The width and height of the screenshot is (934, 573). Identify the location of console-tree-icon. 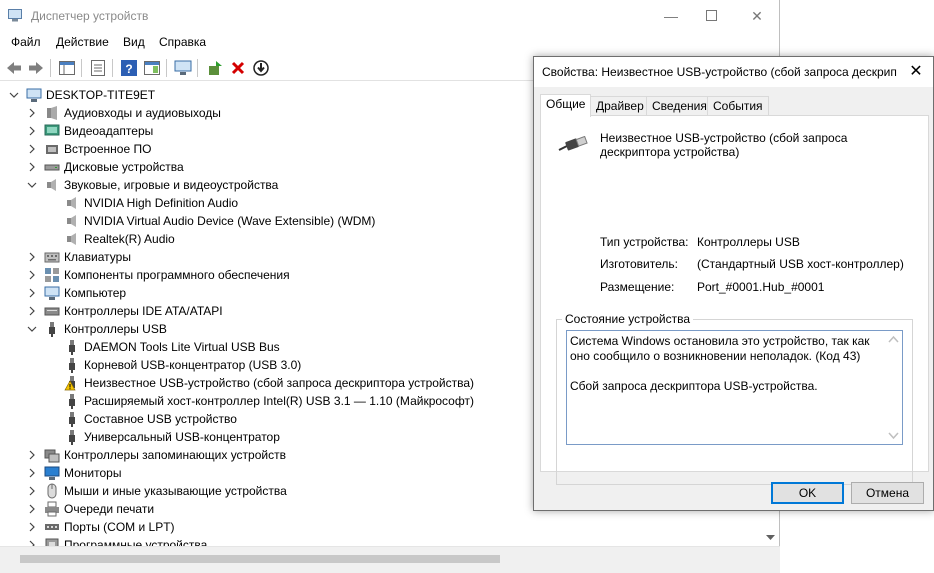
(67, 68).